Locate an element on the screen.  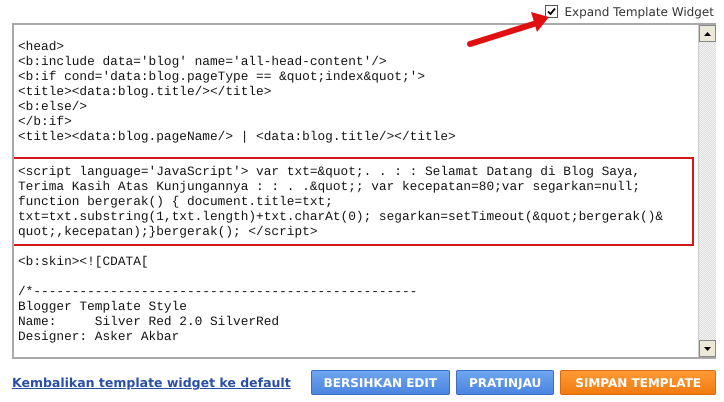
code-line: Name: Silver Red 2.0 SilverRed is located at coordinates (149, 321).